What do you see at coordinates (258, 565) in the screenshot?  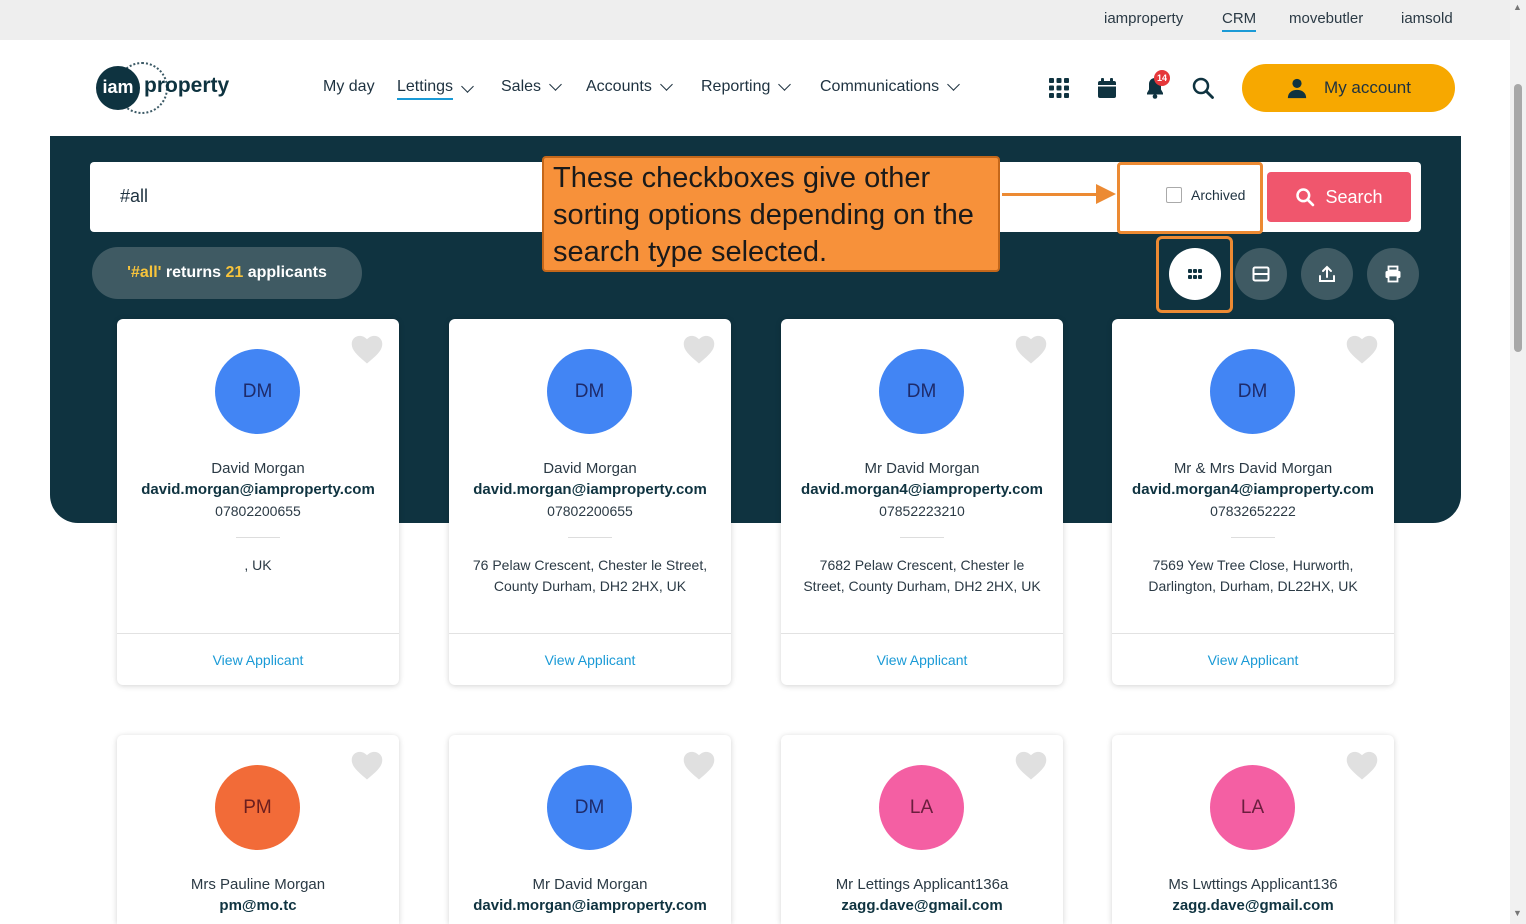 I see `applicant-address: , UK` at bounding box center [258, 565].